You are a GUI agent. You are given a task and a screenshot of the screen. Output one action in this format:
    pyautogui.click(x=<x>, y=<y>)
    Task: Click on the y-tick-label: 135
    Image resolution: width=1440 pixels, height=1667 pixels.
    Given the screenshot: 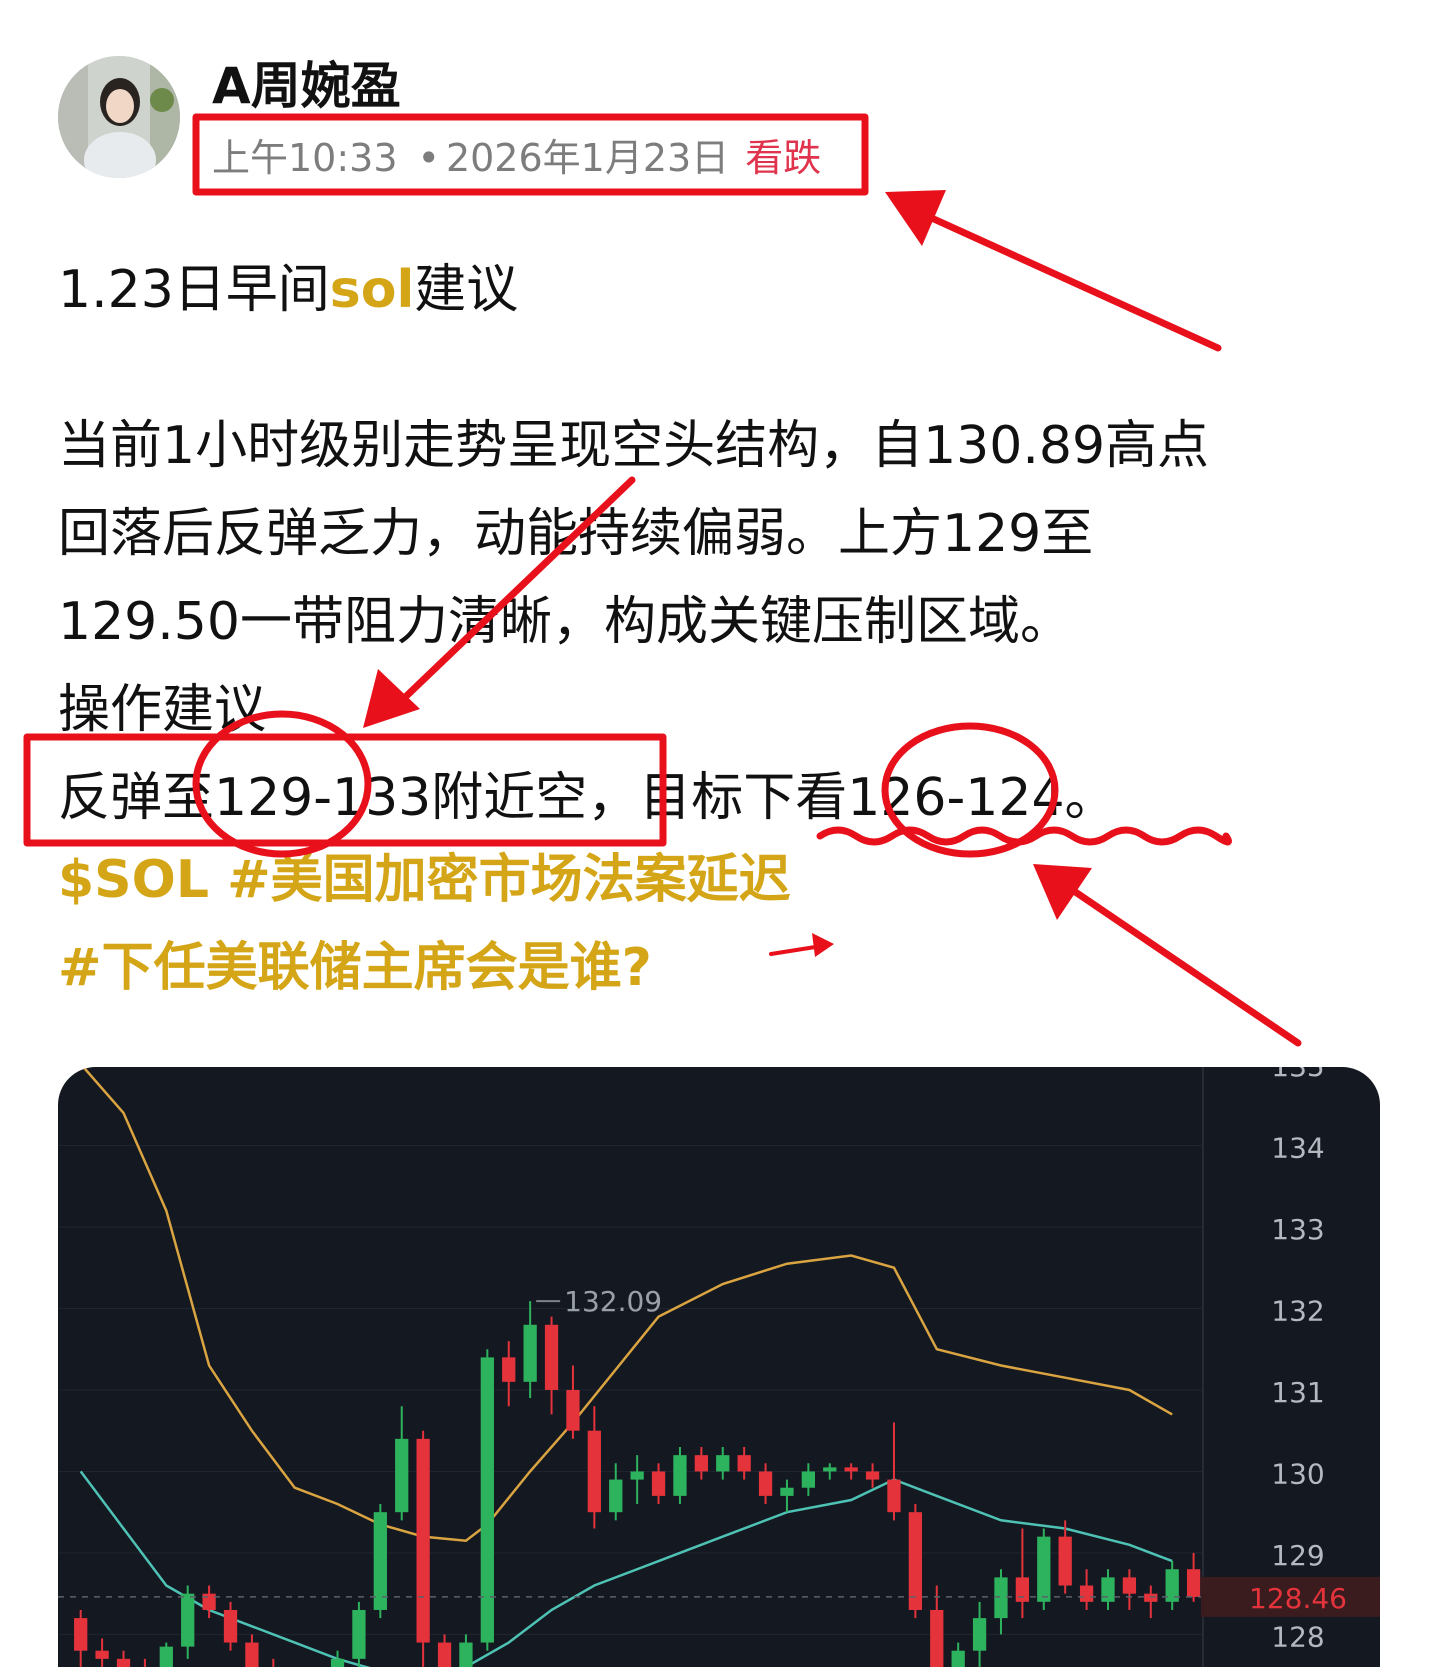 What is the action you would take?
    pyautogui.click(x=1297, y=1075)
    